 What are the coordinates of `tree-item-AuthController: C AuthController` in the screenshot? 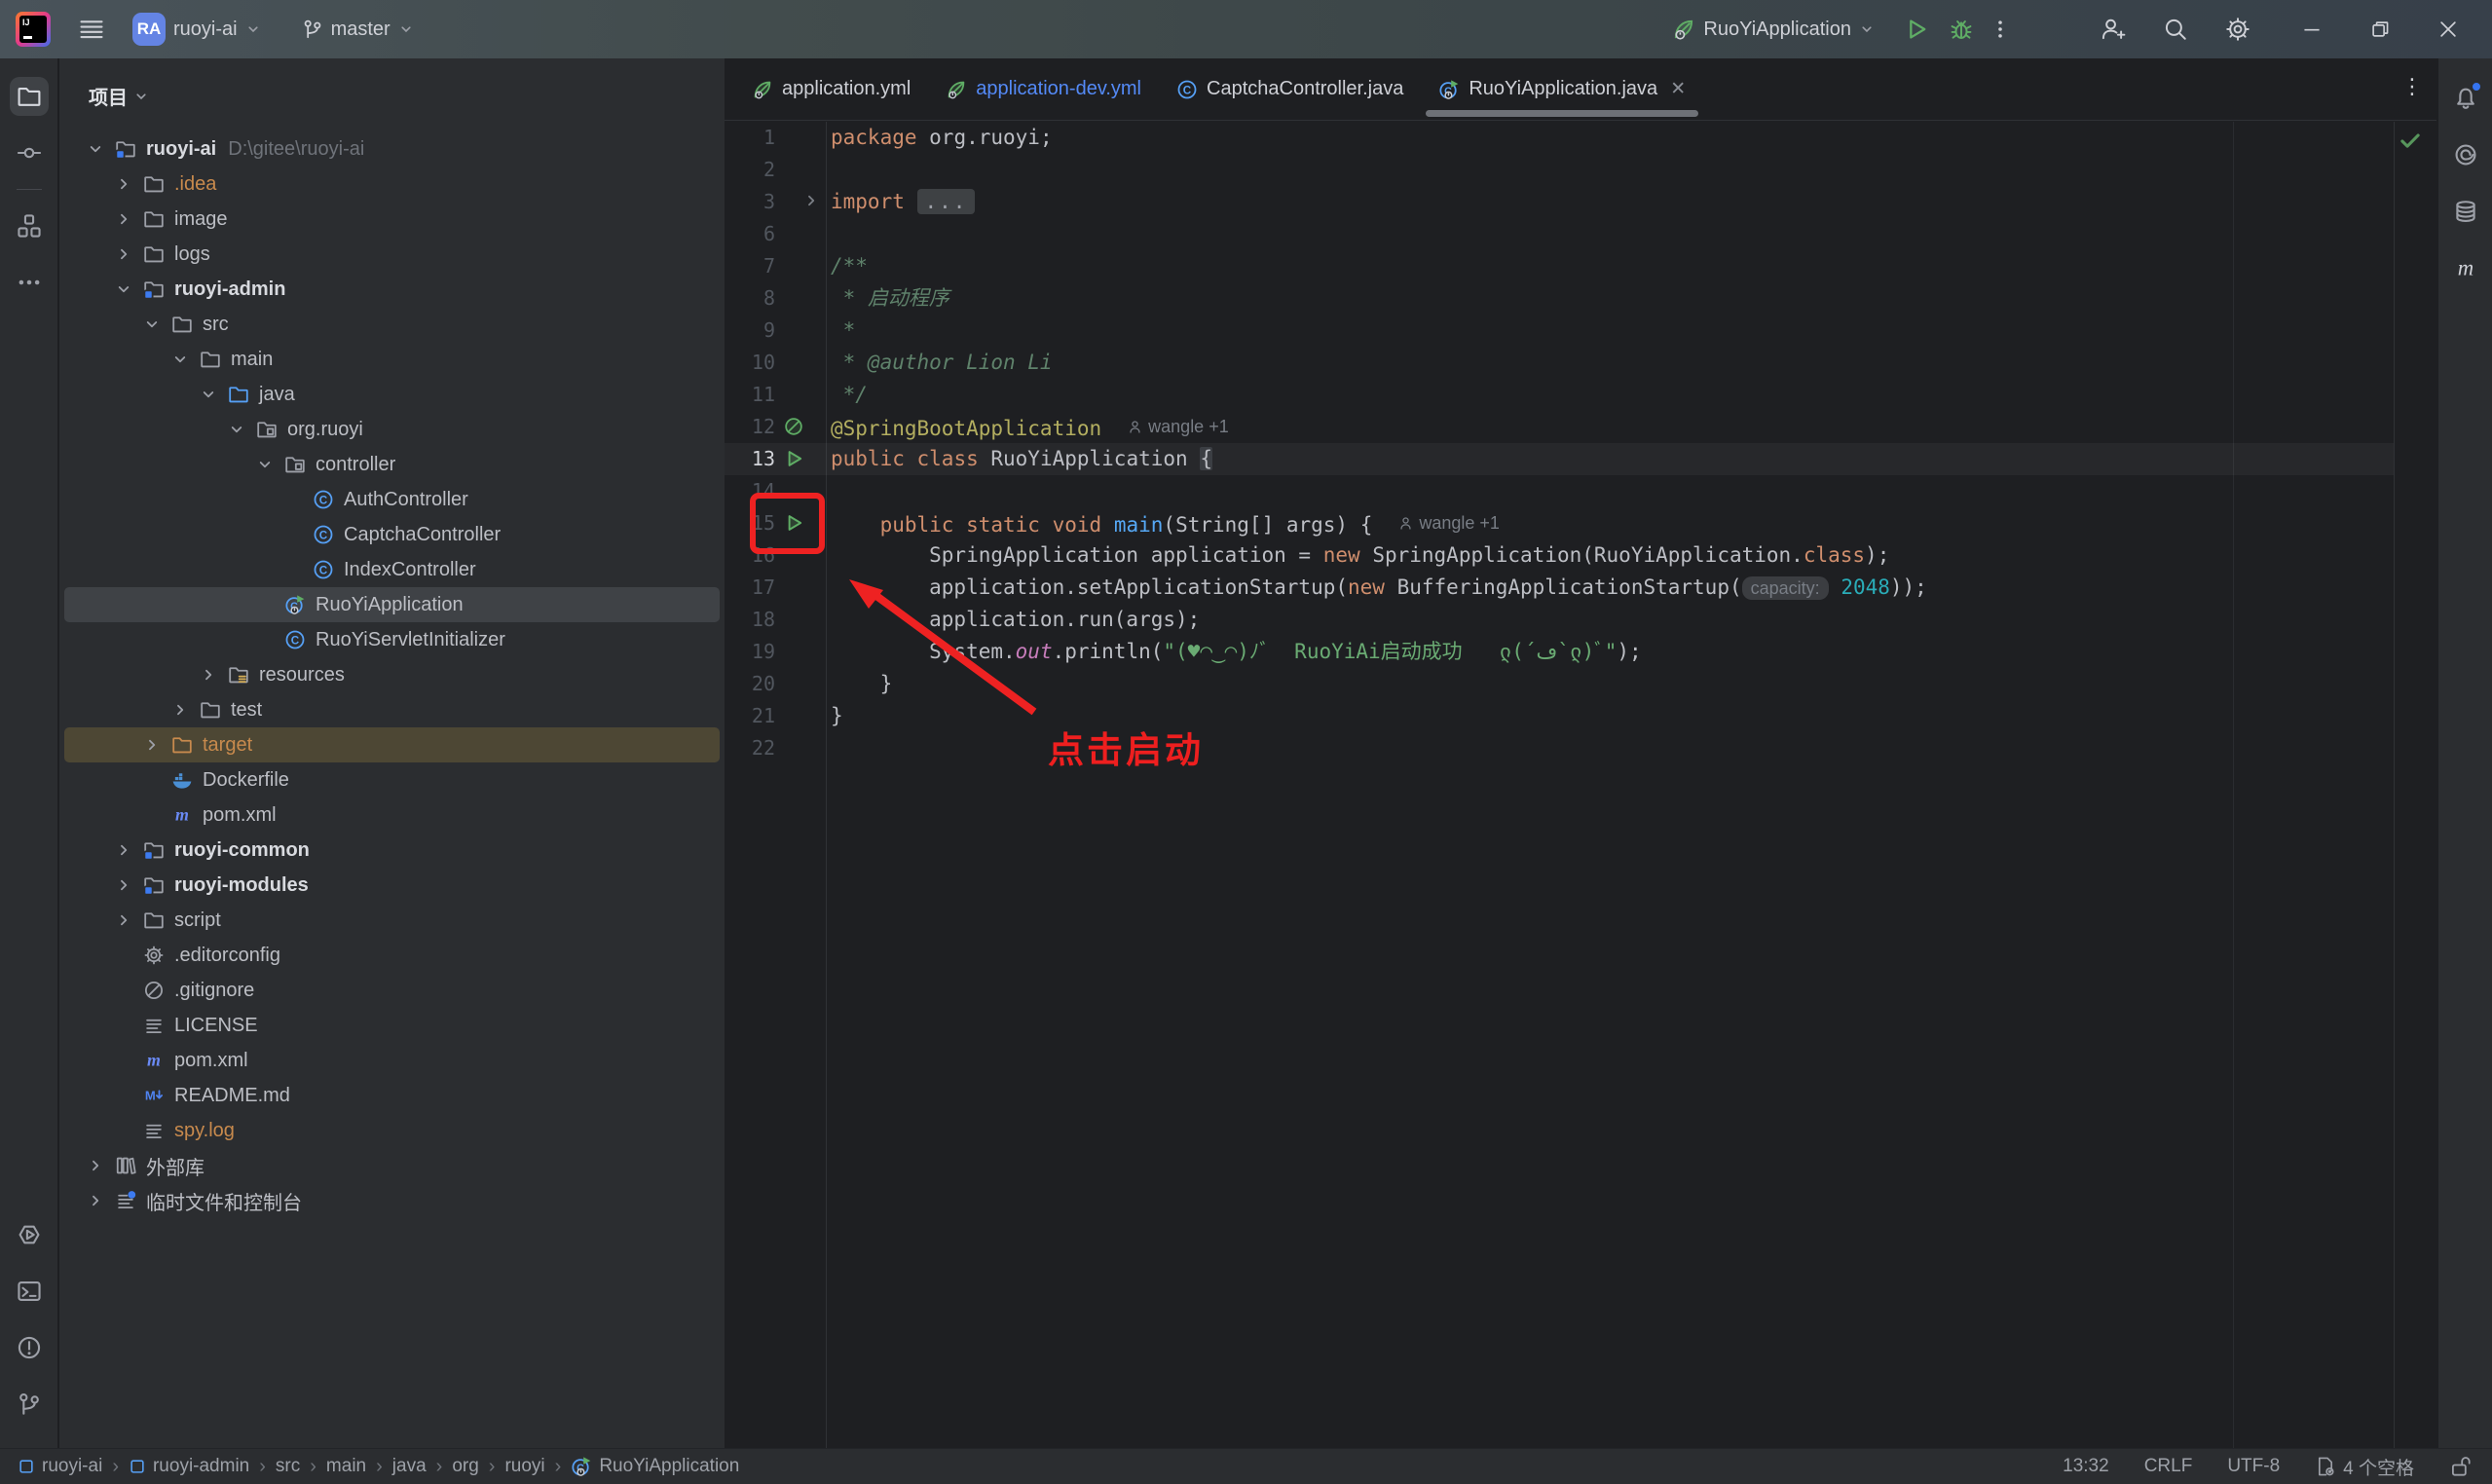 It's located at (392, 499).